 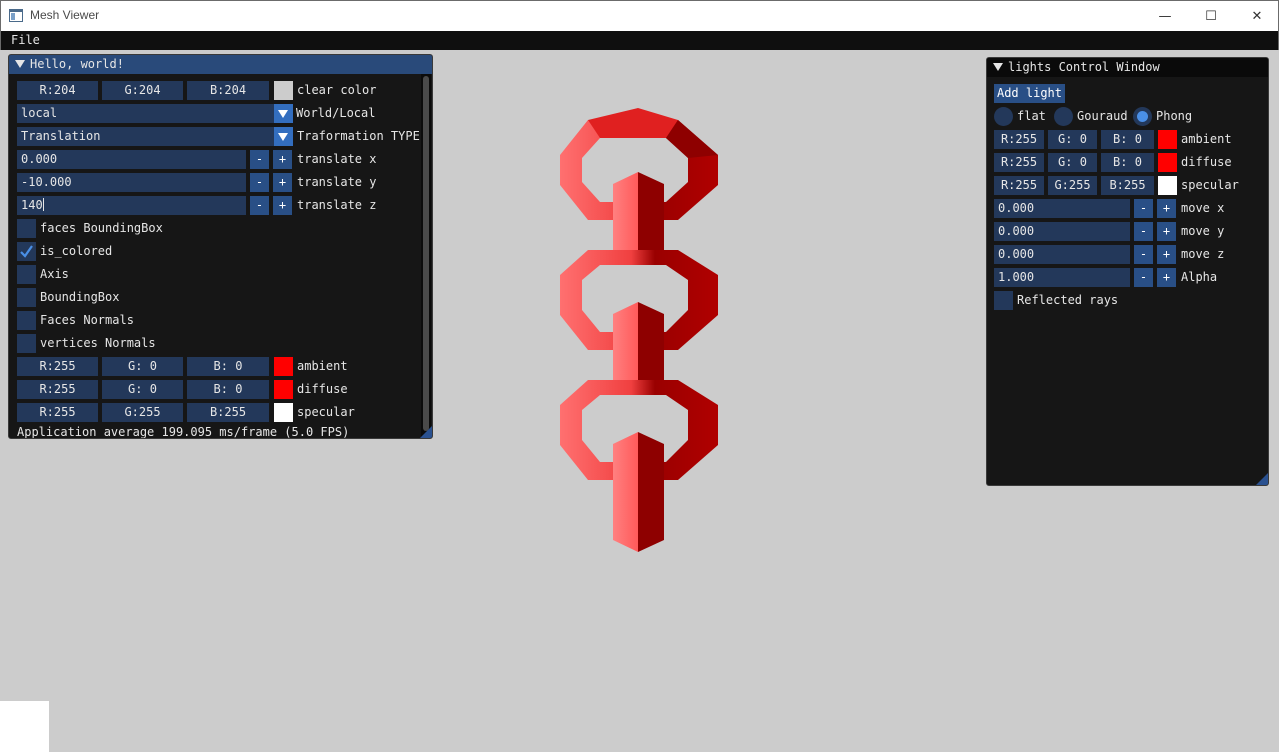 What do you see at coordinates (26, 228) in the screenshot?
I see `faces-boundingbox-checkbox` at bounding box center [26, 228].